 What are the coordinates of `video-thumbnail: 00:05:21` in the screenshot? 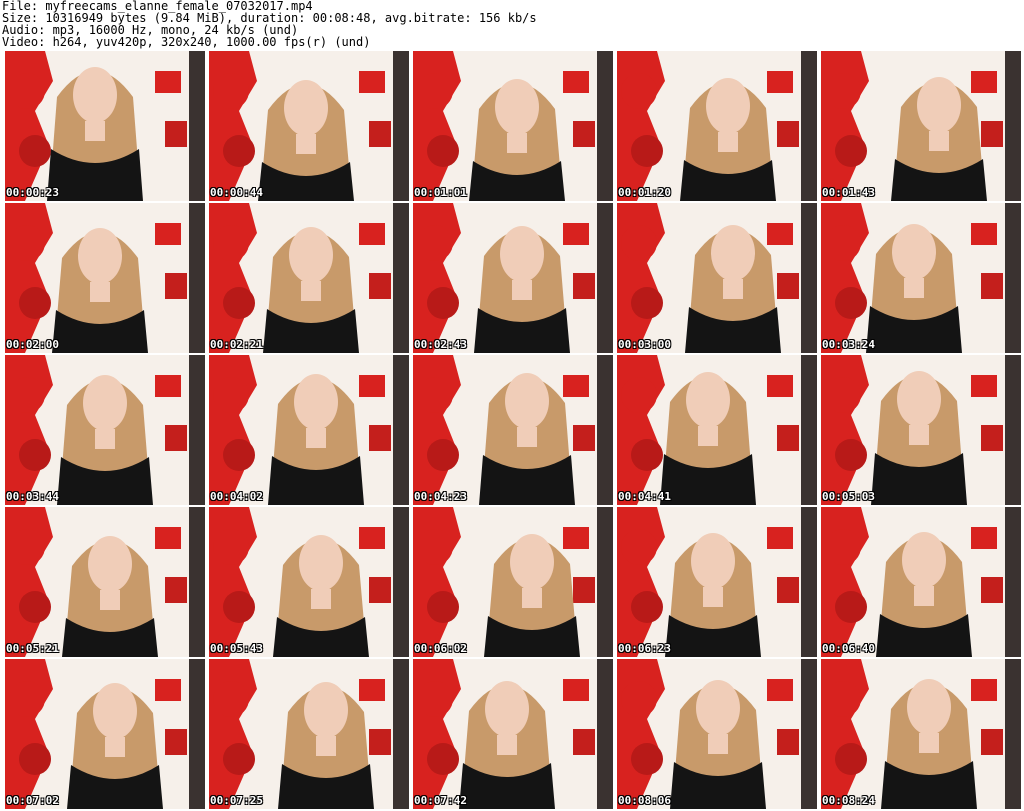 It's located at (105, 582).